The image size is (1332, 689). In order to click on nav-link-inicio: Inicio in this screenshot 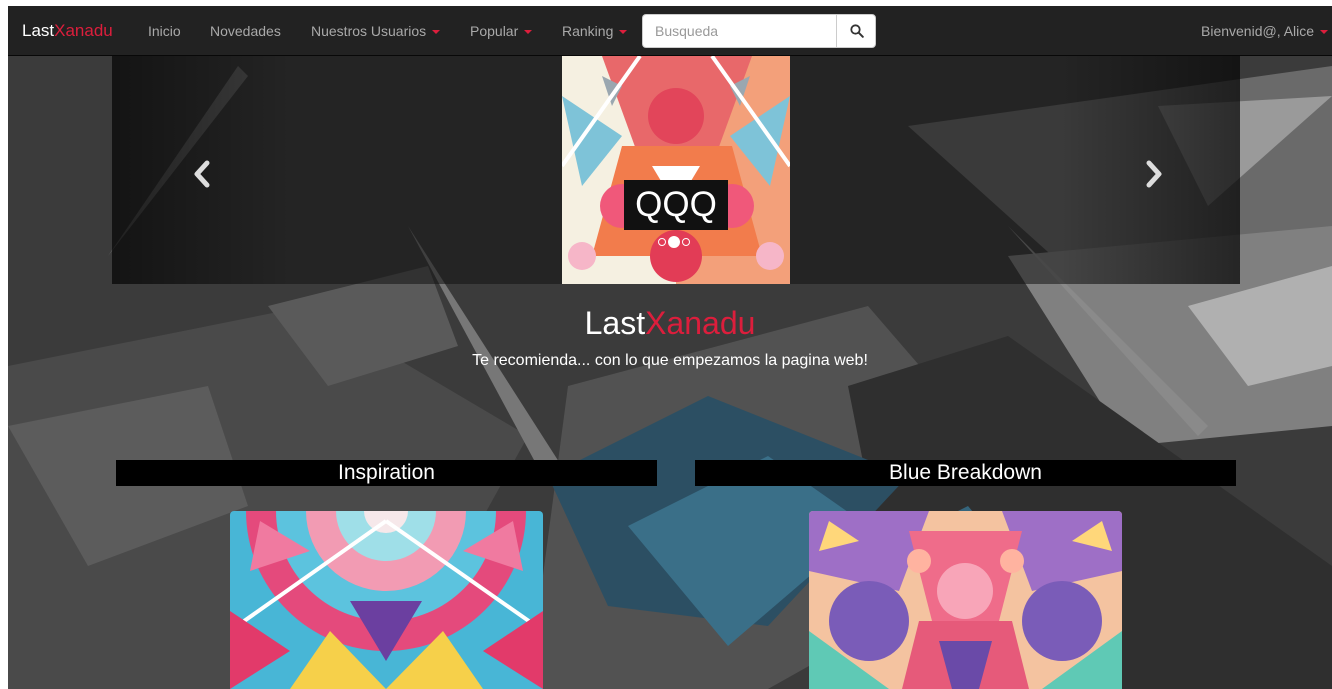, I will do `click(164, 31)`.